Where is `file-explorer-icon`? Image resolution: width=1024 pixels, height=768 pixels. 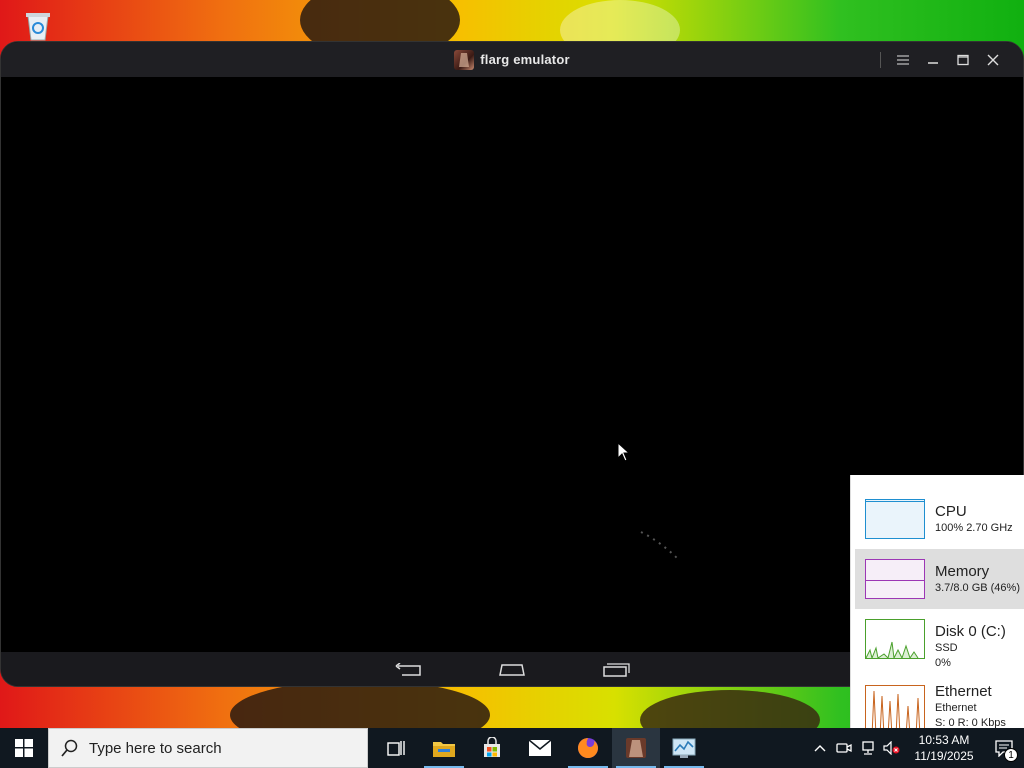 file-explorer-icon is located at coordinates (444, 748).